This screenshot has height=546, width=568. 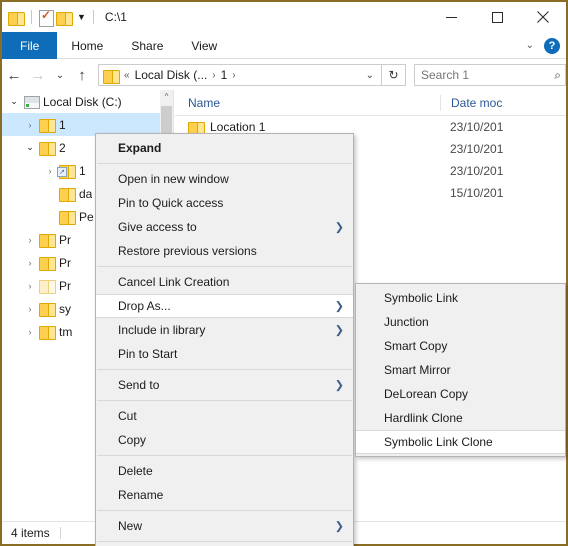 I want to click on address-dropdown-icon: ⌄, so click(x=372, y=75).